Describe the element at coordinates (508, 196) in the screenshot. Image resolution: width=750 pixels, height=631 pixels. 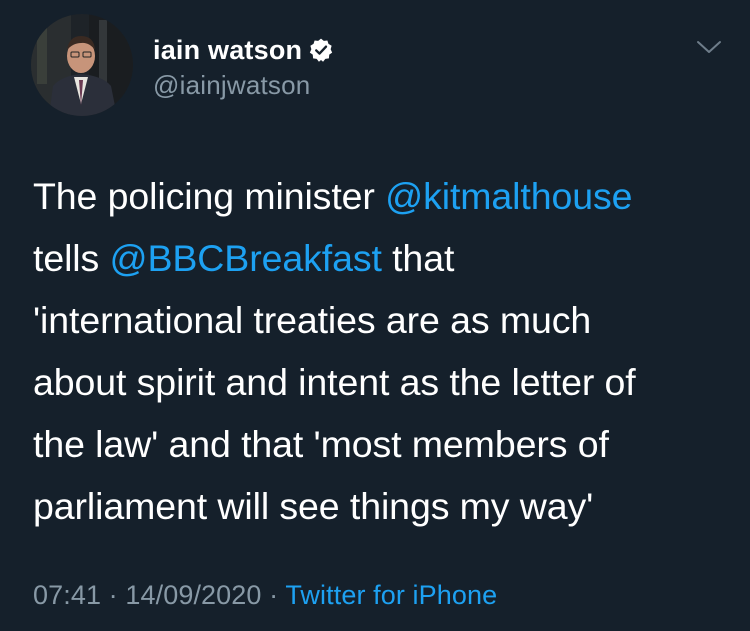
I see `mention-link: @kitmalthouse` at that location.